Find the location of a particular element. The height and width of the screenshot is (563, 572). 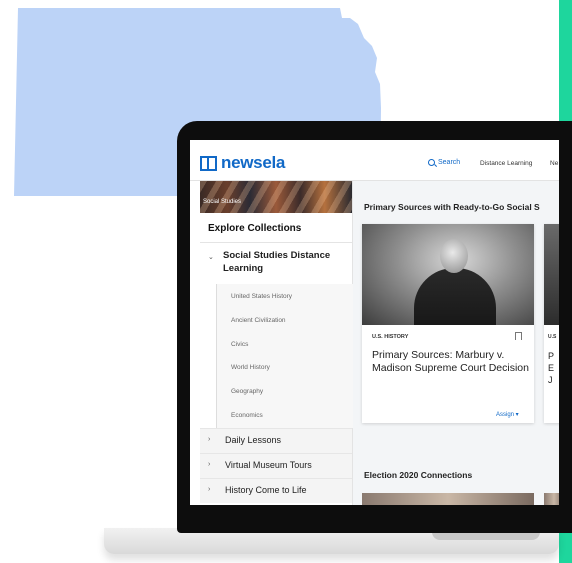

search-link: Search is located at coordinates (444, 162).